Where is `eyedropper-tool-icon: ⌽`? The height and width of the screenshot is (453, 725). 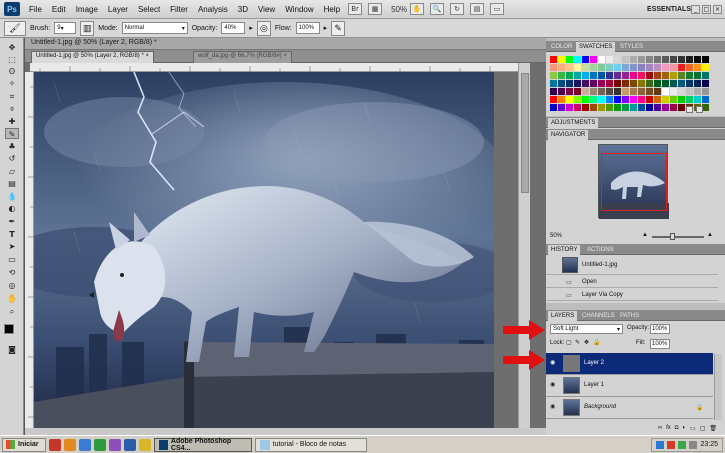 eyedropper-tool-icon: ⌽ is located at coordinates (12, 108).